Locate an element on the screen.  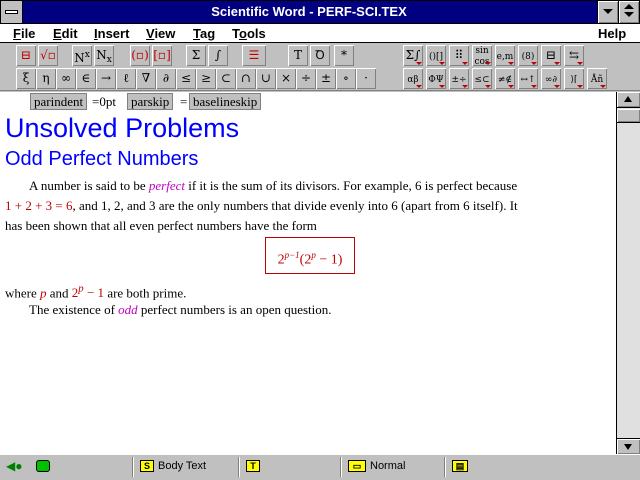
symbol-divide-button: ÷ is located at coordinates (306, 78).